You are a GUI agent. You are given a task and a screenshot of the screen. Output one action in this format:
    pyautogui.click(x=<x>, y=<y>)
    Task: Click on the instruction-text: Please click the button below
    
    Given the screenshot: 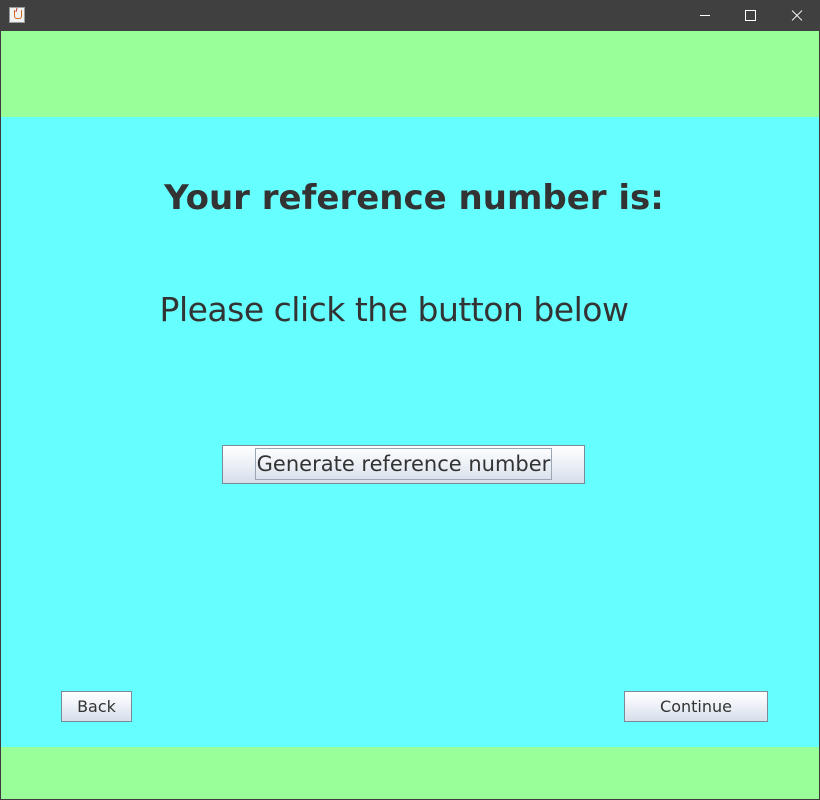 What is the action you would take?
    pyautogui.click(x=394, y=309)
    